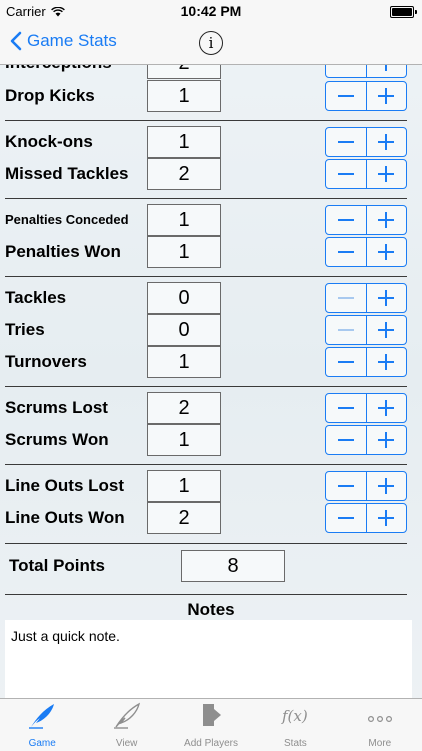 Image resolution: width=422 pixels, height=751 pixels. I want to click on stat-label: Drop Kicks, so click(50, 95).